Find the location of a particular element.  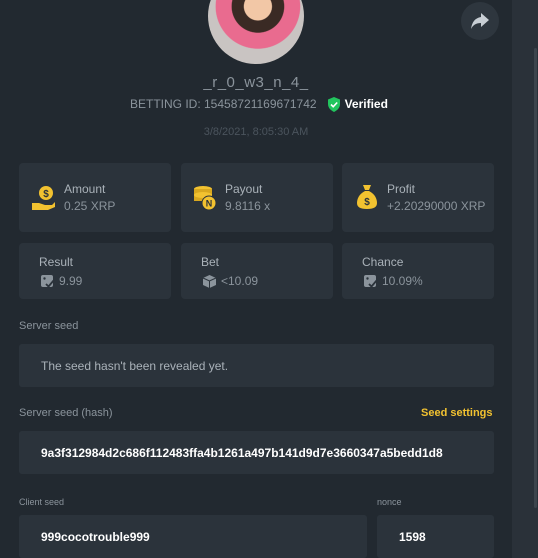

amount-value: 0.25 XRP is located at coordinates (90, 206).